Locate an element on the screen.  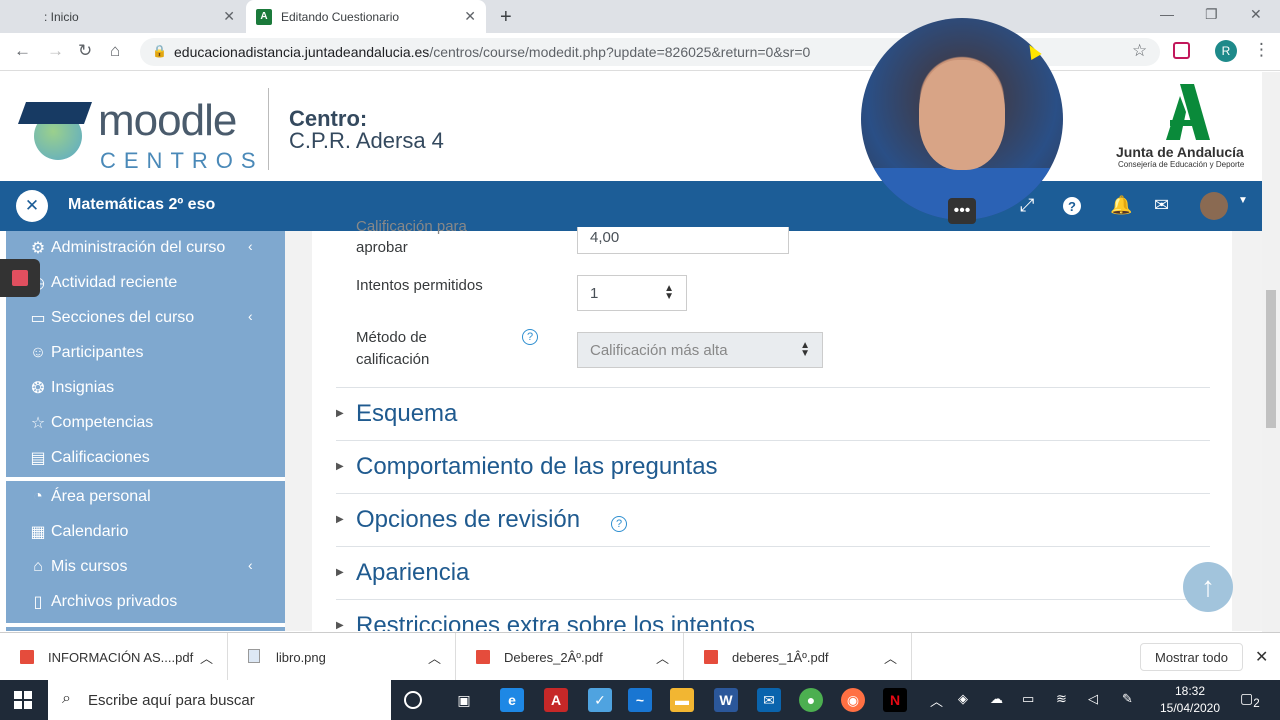
section-comportamiento: ▶ Comportamiento de las preguntas is located at coordinates (773, 466).